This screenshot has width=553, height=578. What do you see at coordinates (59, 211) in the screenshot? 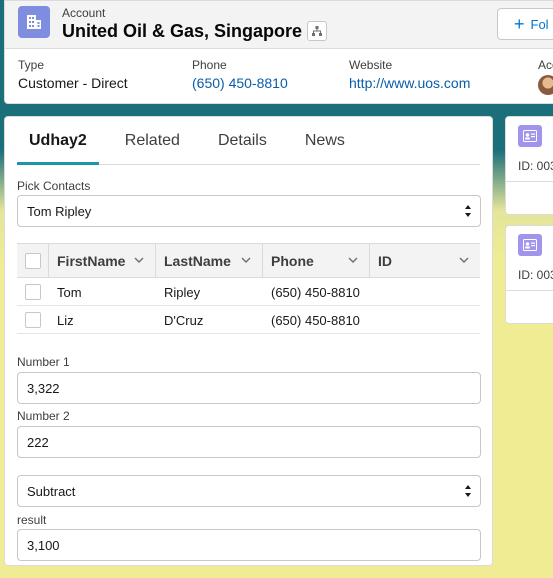
I see `pick-contacts-value: Tom Ripley` at bounding box center [59, 211].